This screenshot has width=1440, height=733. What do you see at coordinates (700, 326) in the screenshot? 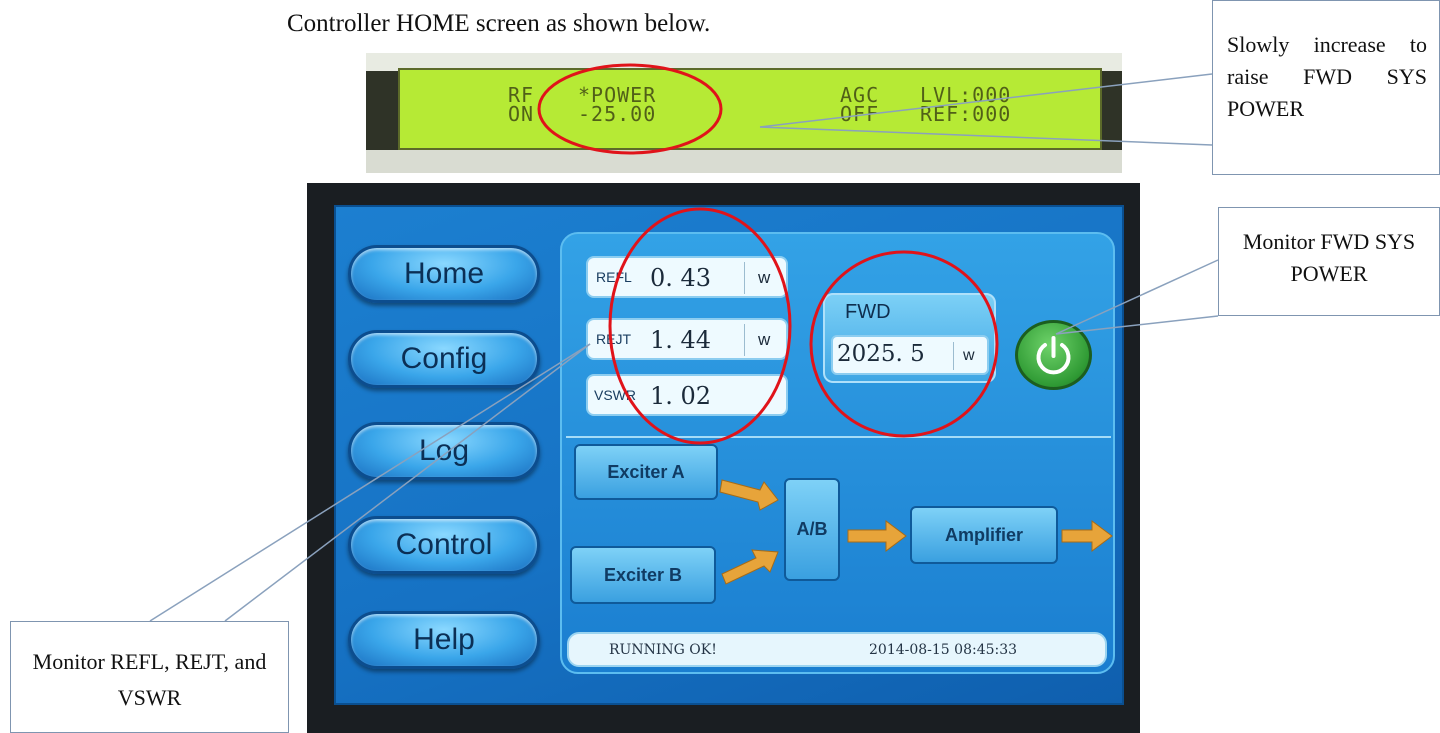
I see `highlight-meters` at bounding box center [700, 326].